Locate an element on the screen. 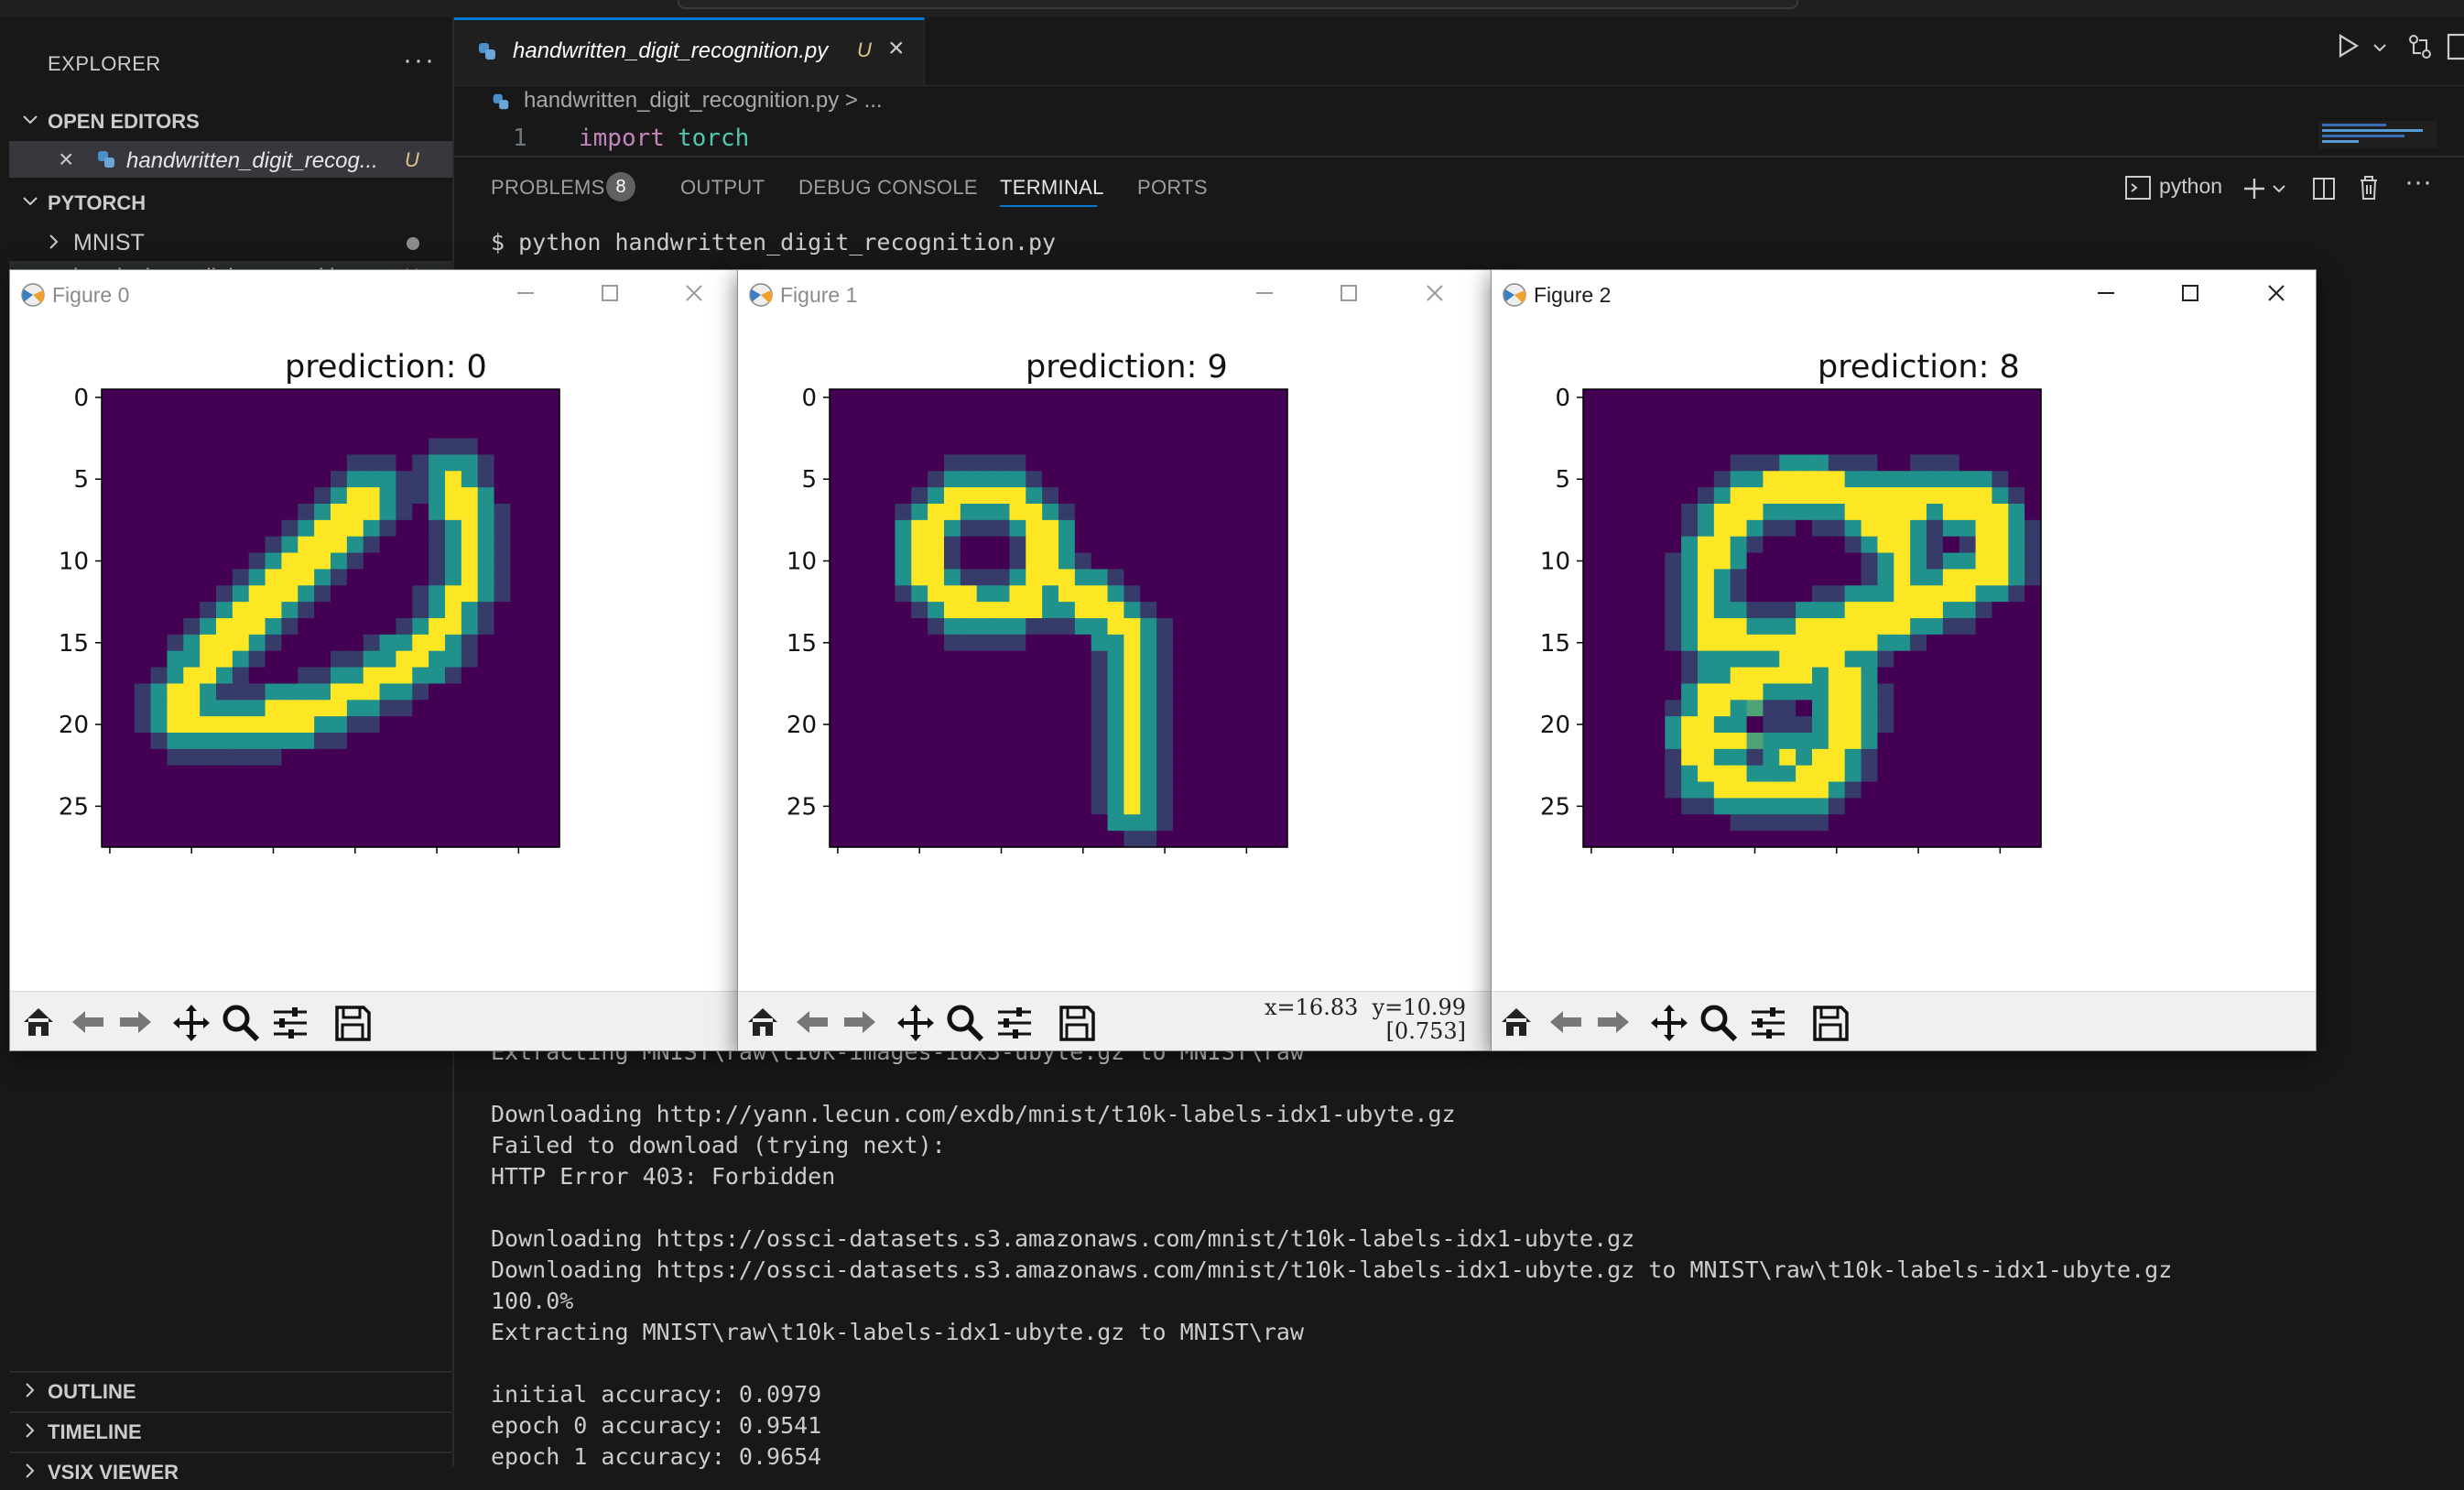 The height and width of the screenshot is (1490, 2464). explorer-more-icon: ··· is located at coordinates (419, 60).